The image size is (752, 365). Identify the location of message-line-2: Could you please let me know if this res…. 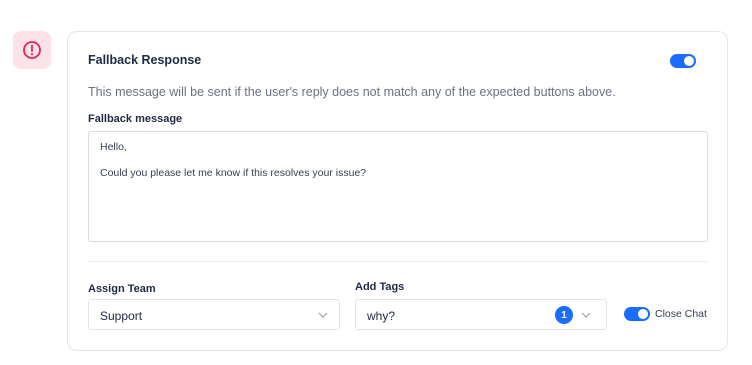
(233, 173).